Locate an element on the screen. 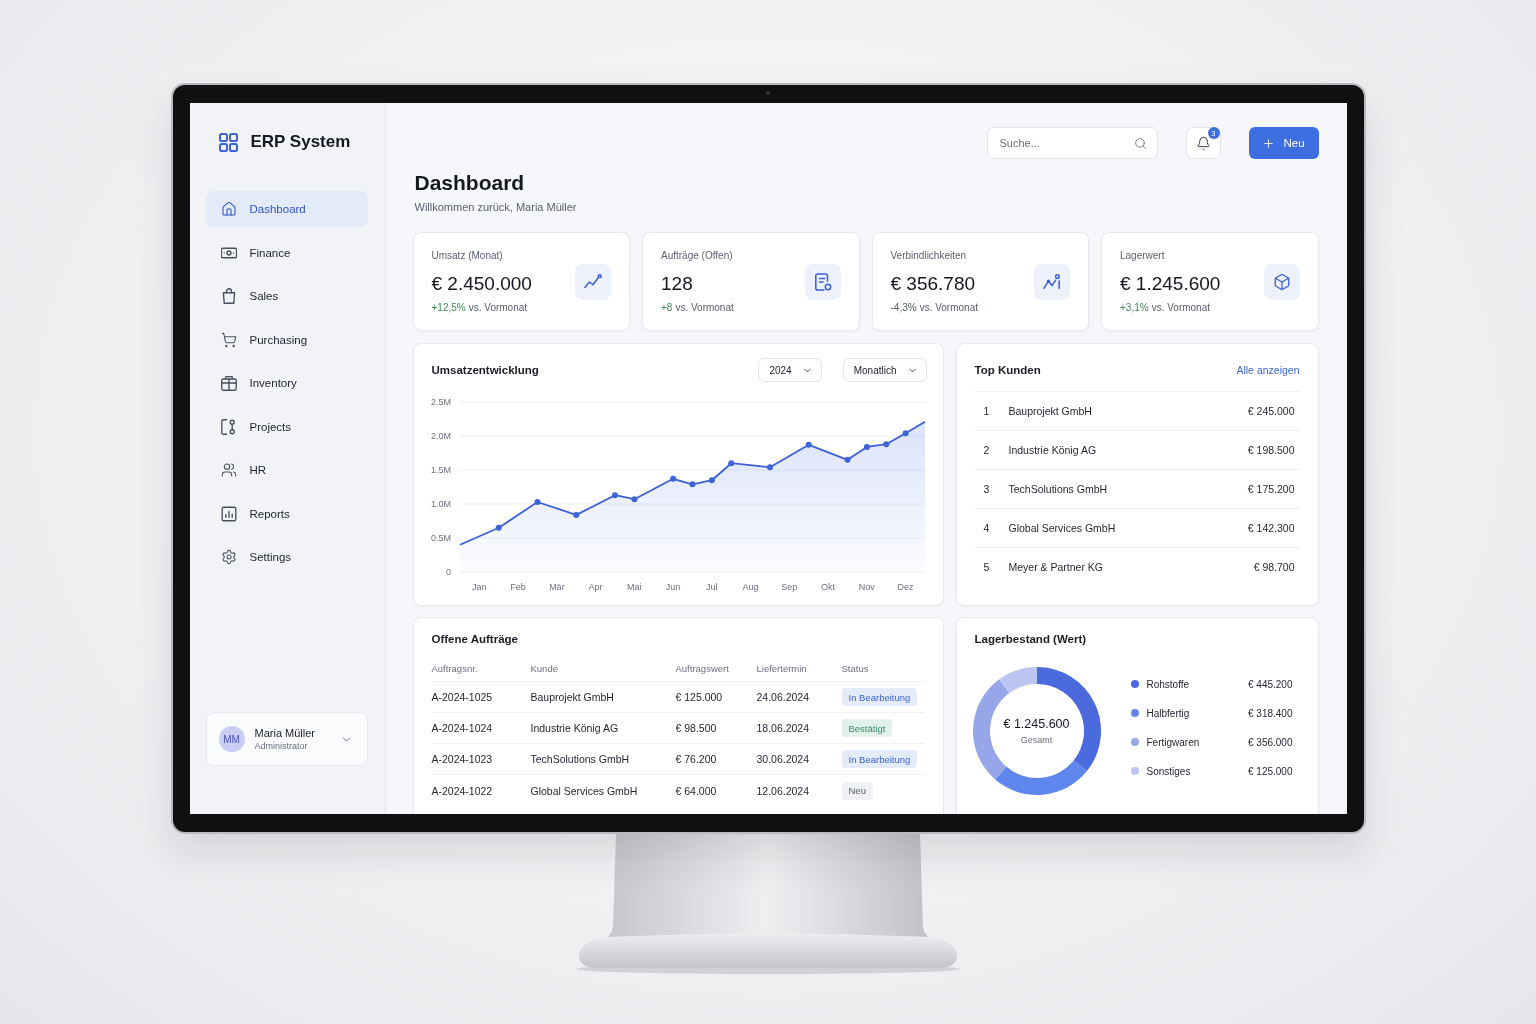 The width and height of the screenshot is (1536, 1024). axis-label: 1.0M is located at coordinates (440, 504).